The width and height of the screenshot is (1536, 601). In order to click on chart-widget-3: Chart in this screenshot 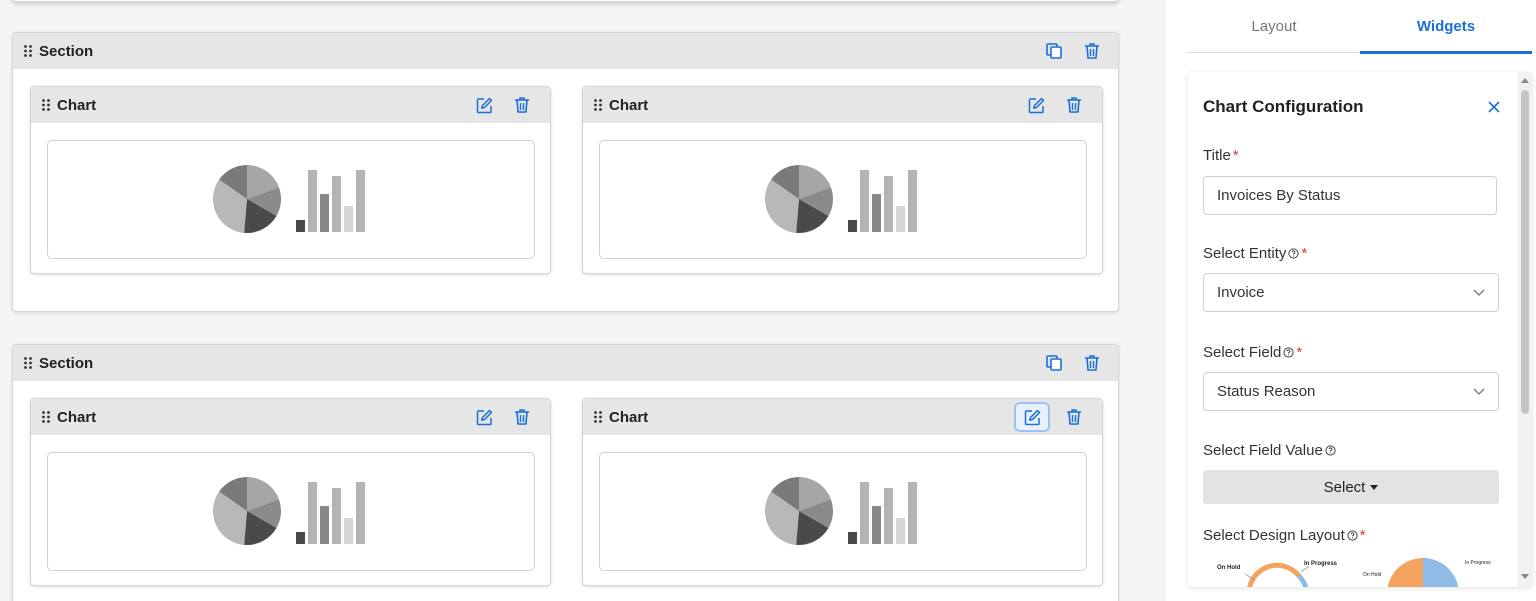, I will do `click(290, 492)`.